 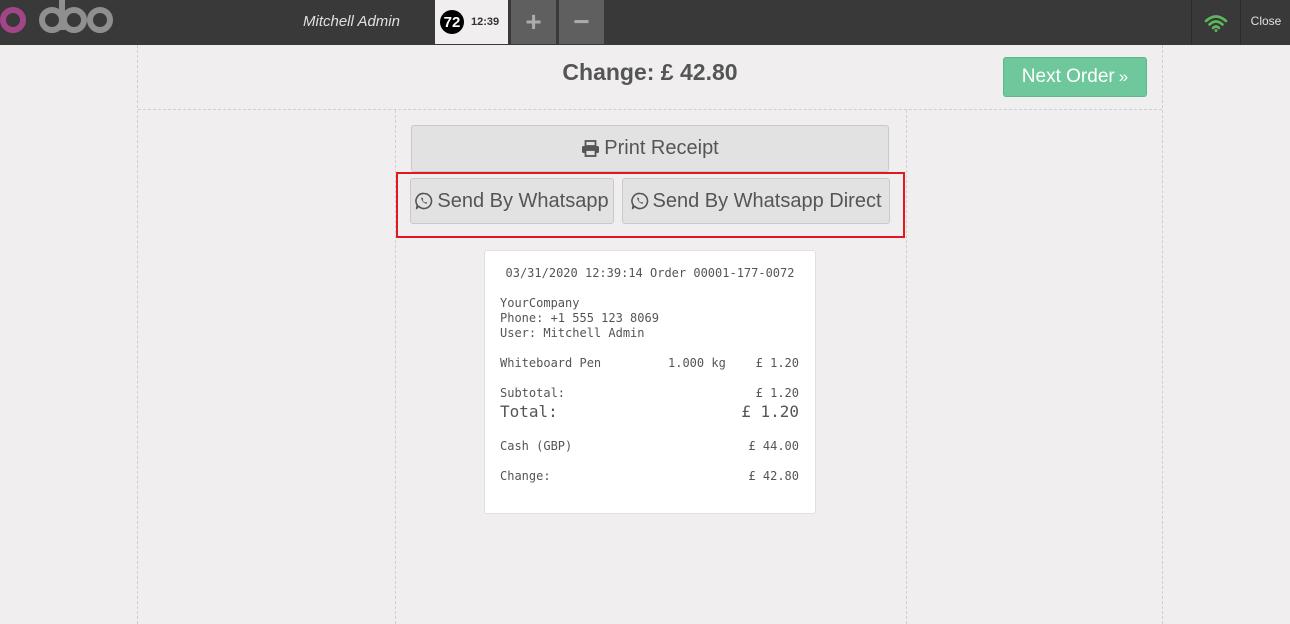 What do you see at coordinates (452, 22) in the screenshot?
I see `order-number-badge: 72` at bounding box center [452, 22].